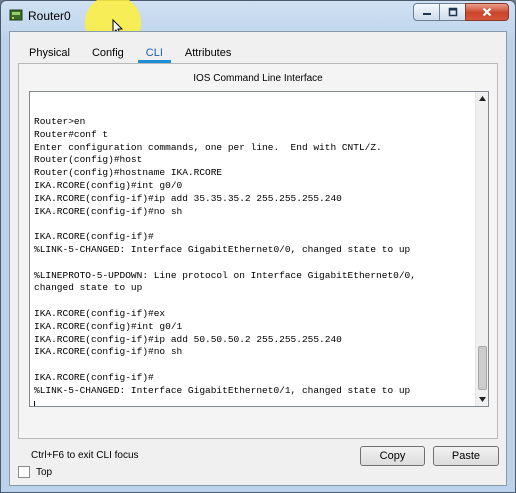 The width and height of the screenshot is (516, 493). I want to click on minimize-button, so click(426, 12).